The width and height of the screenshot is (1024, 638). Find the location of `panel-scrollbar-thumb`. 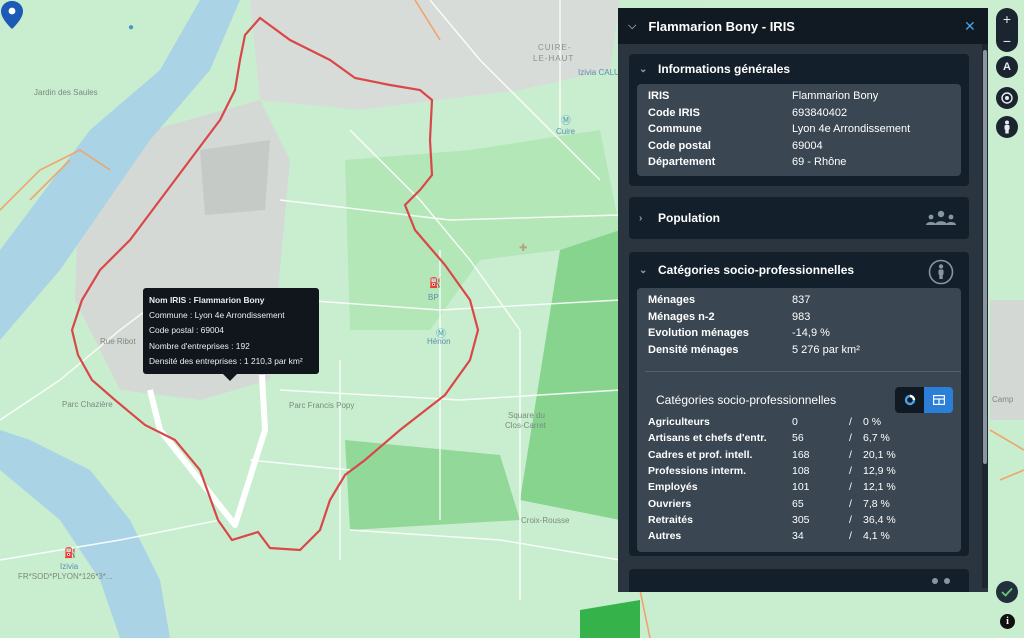

panel-scrollbar-thumb is located at coordinates (985, 257).